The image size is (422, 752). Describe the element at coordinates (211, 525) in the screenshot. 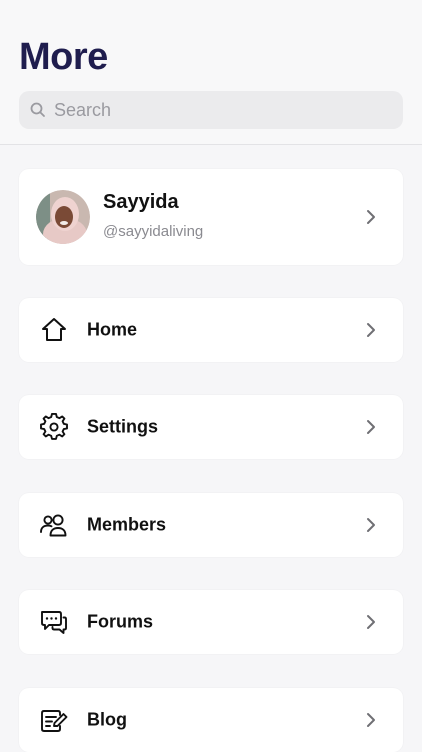

I see `menu-item-members: Members` at that location.